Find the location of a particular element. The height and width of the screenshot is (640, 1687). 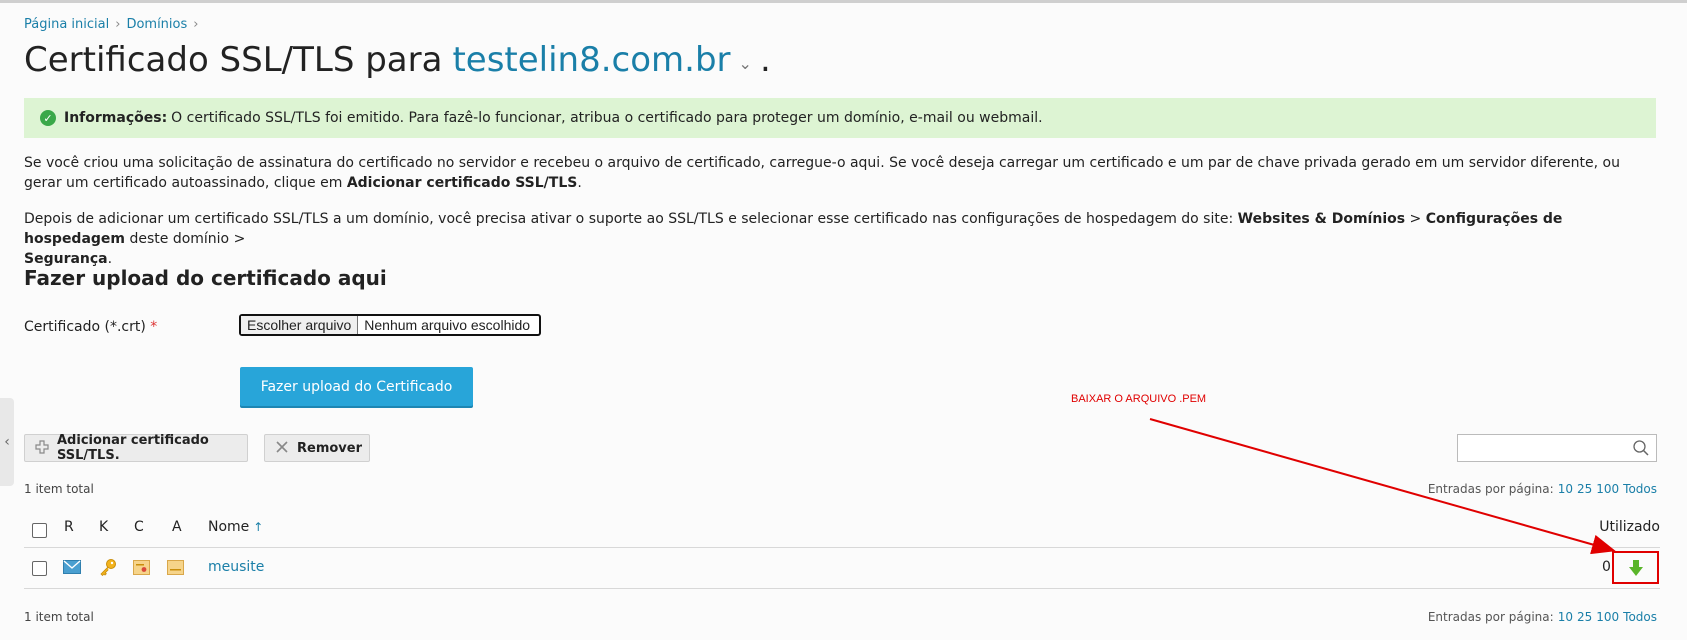

key-icon is located at coordinates (108, 569).